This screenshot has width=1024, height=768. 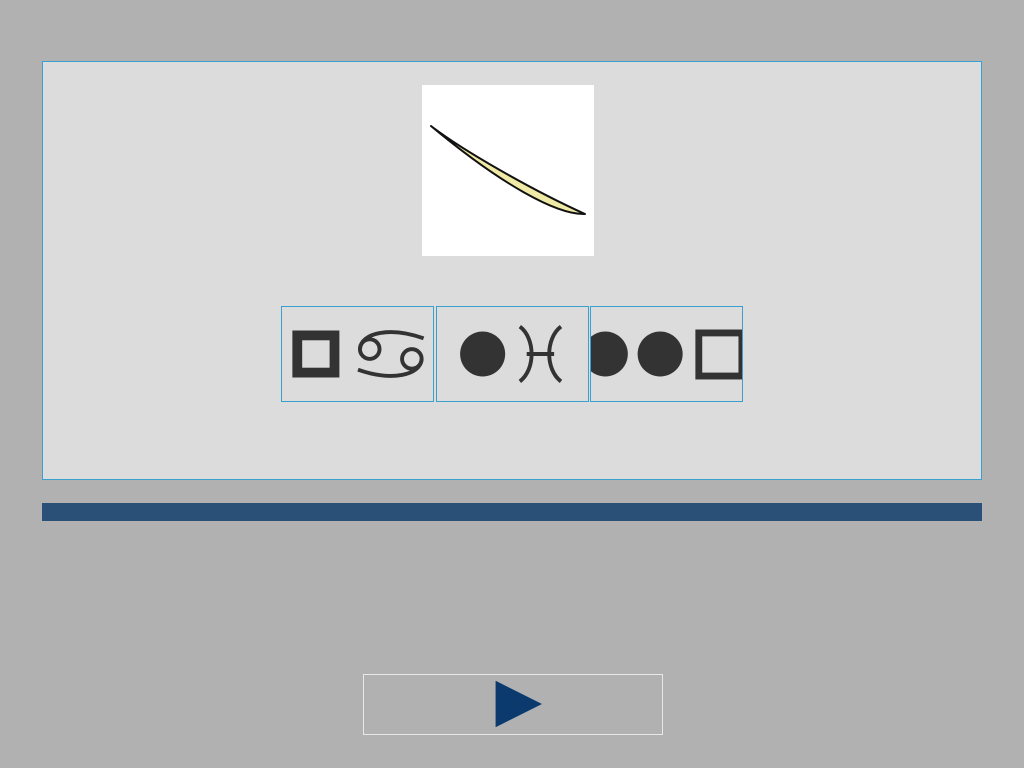 I want to click on play-triangle-icon, so click(x=519, y=704).